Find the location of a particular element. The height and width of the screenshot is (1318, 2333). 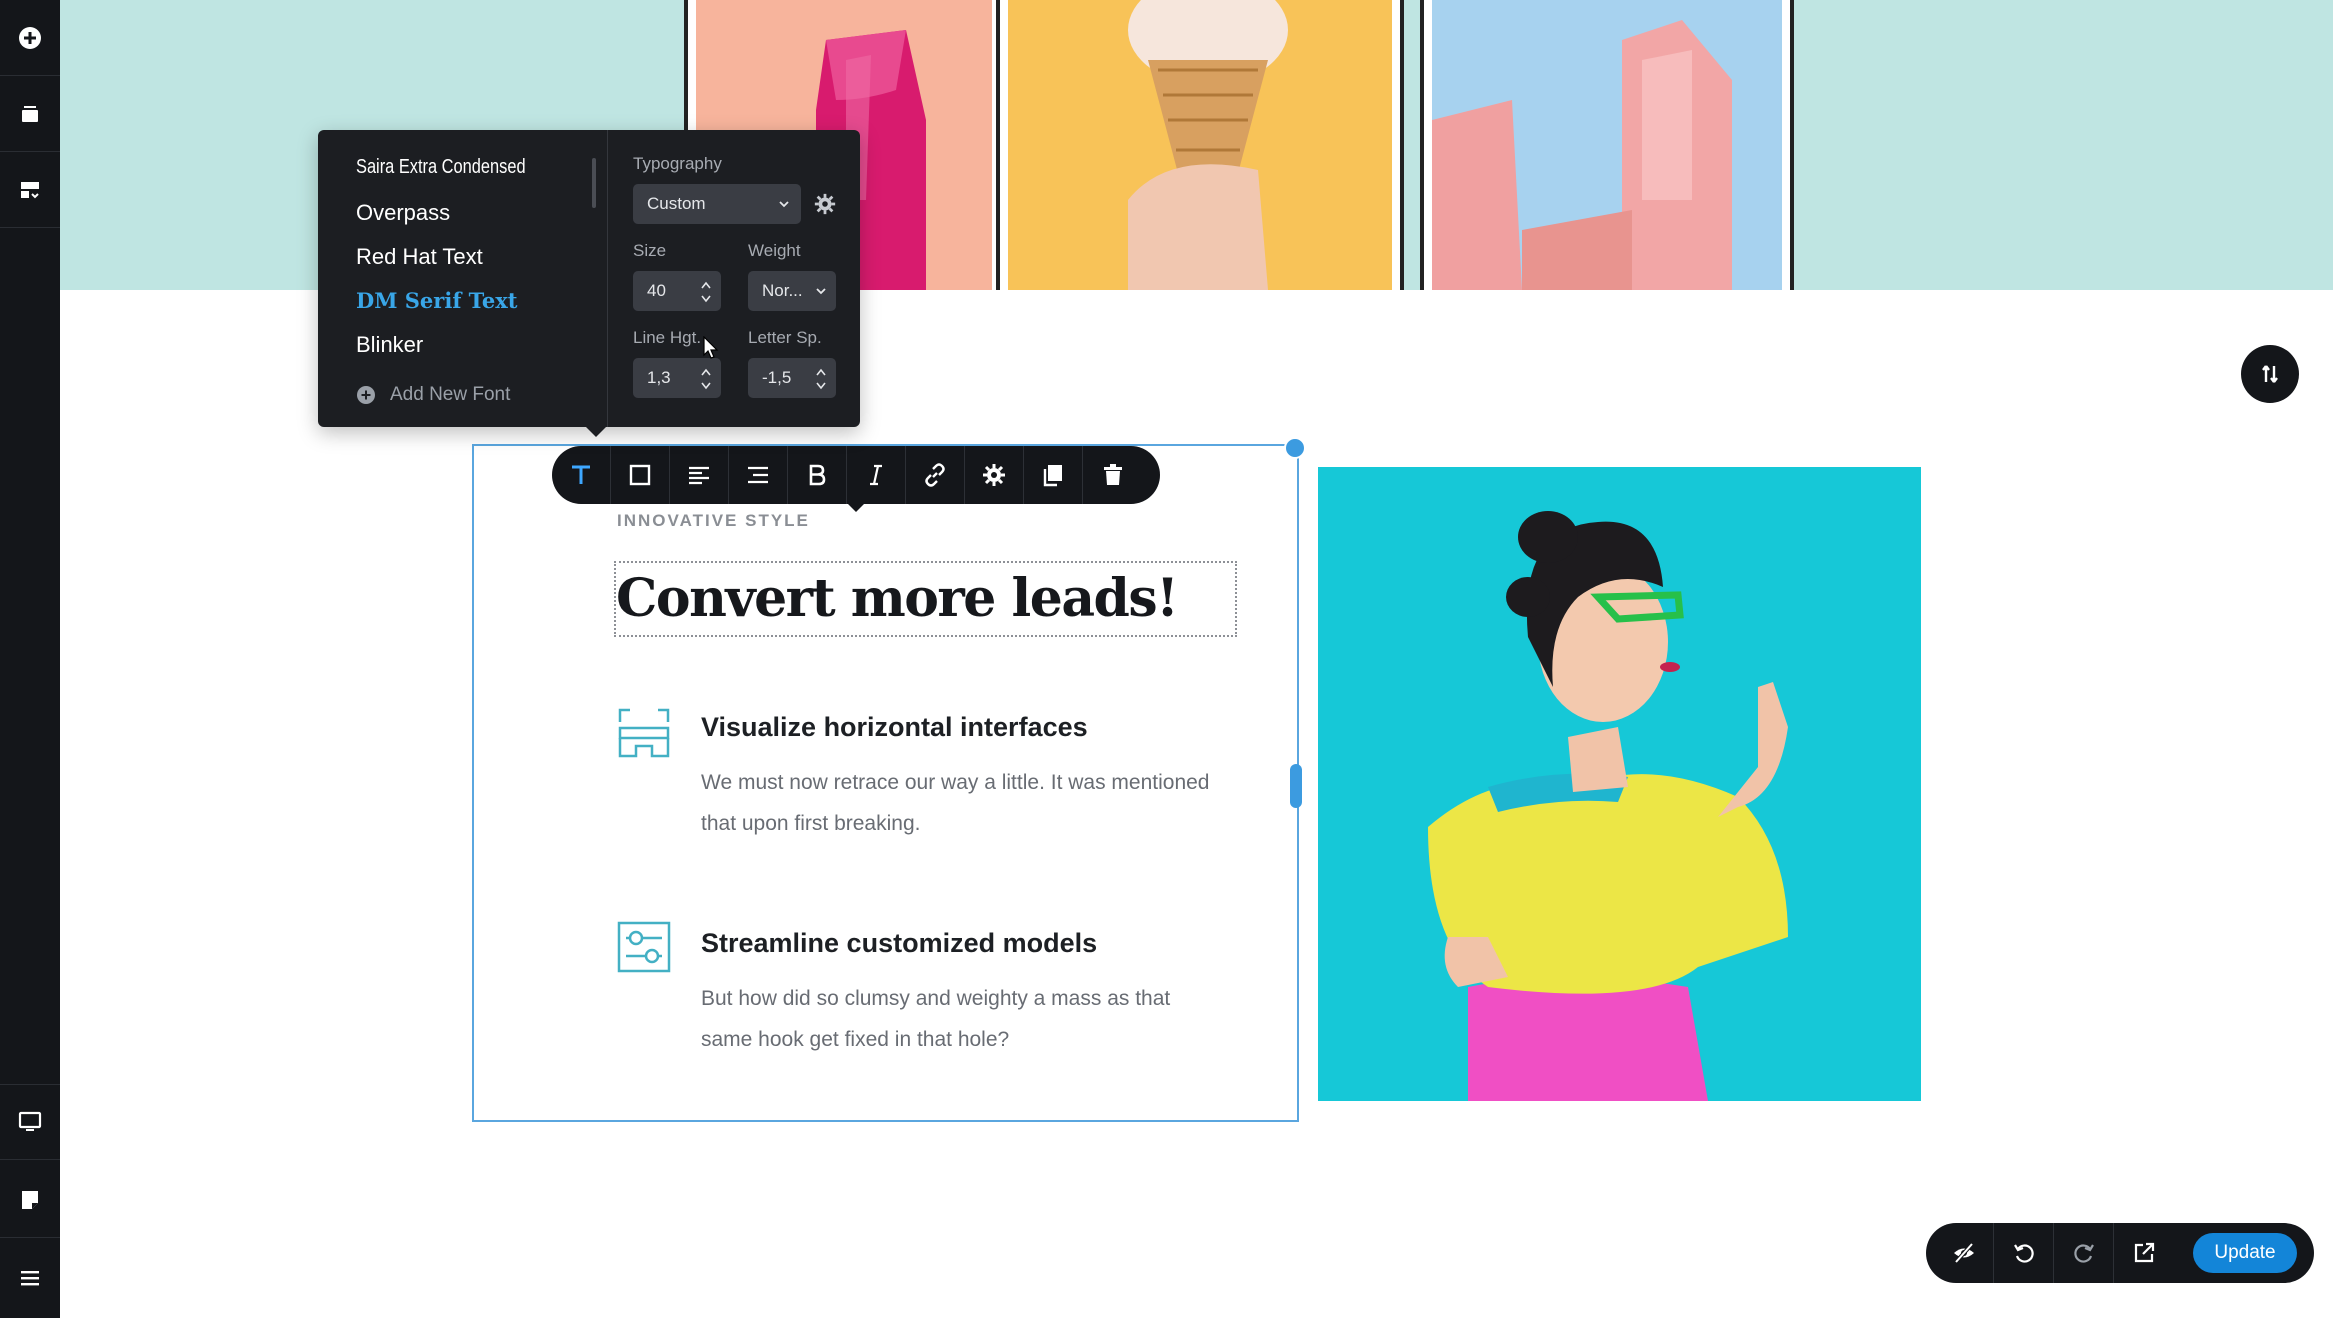

font-option-red-hat: Red Hat Text is located at coordinates (419, 257).